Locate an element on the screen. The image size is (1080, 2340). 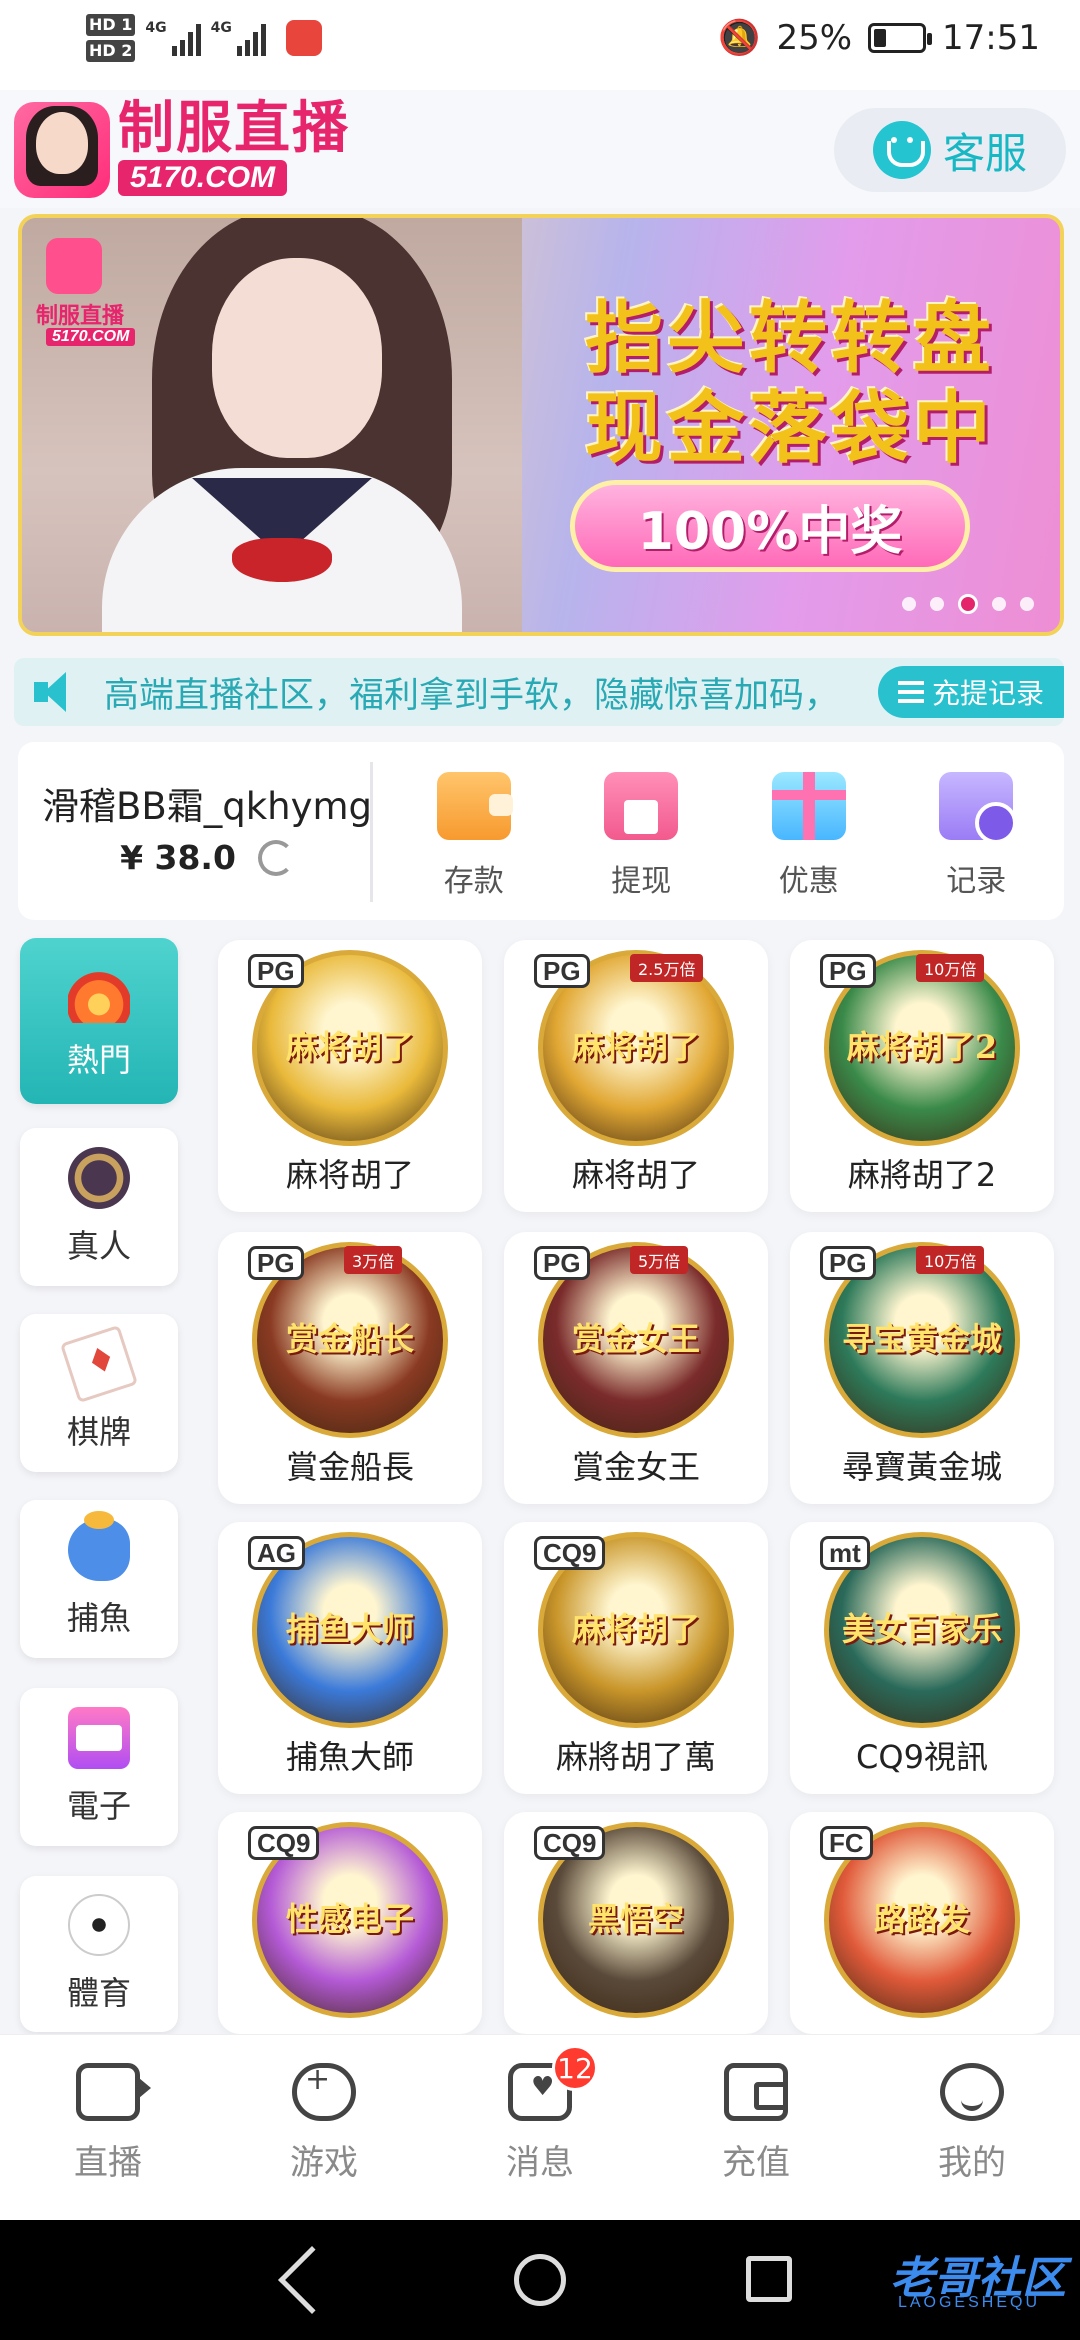
provider-badge: CQ9 is located at coordinates (284, 1843).